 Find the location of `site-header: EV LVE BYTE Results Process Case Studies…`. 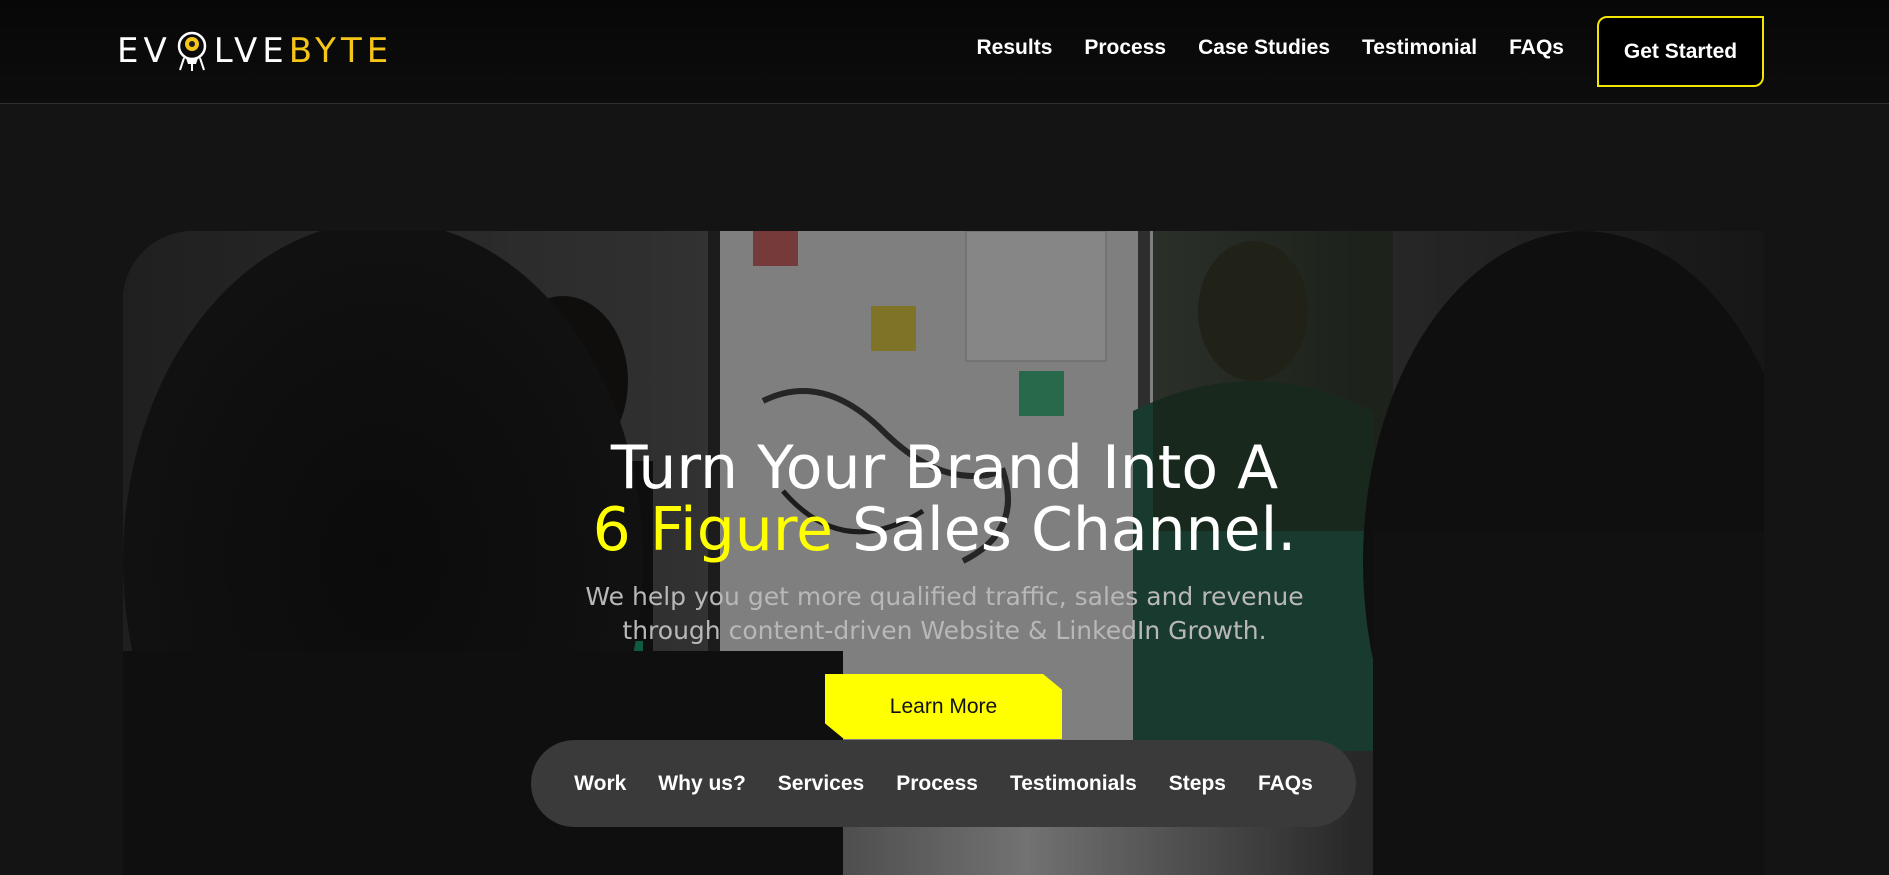

site-header: EV LVE BYTE Results Process Case Studies… is located at coordinates (944, 52).